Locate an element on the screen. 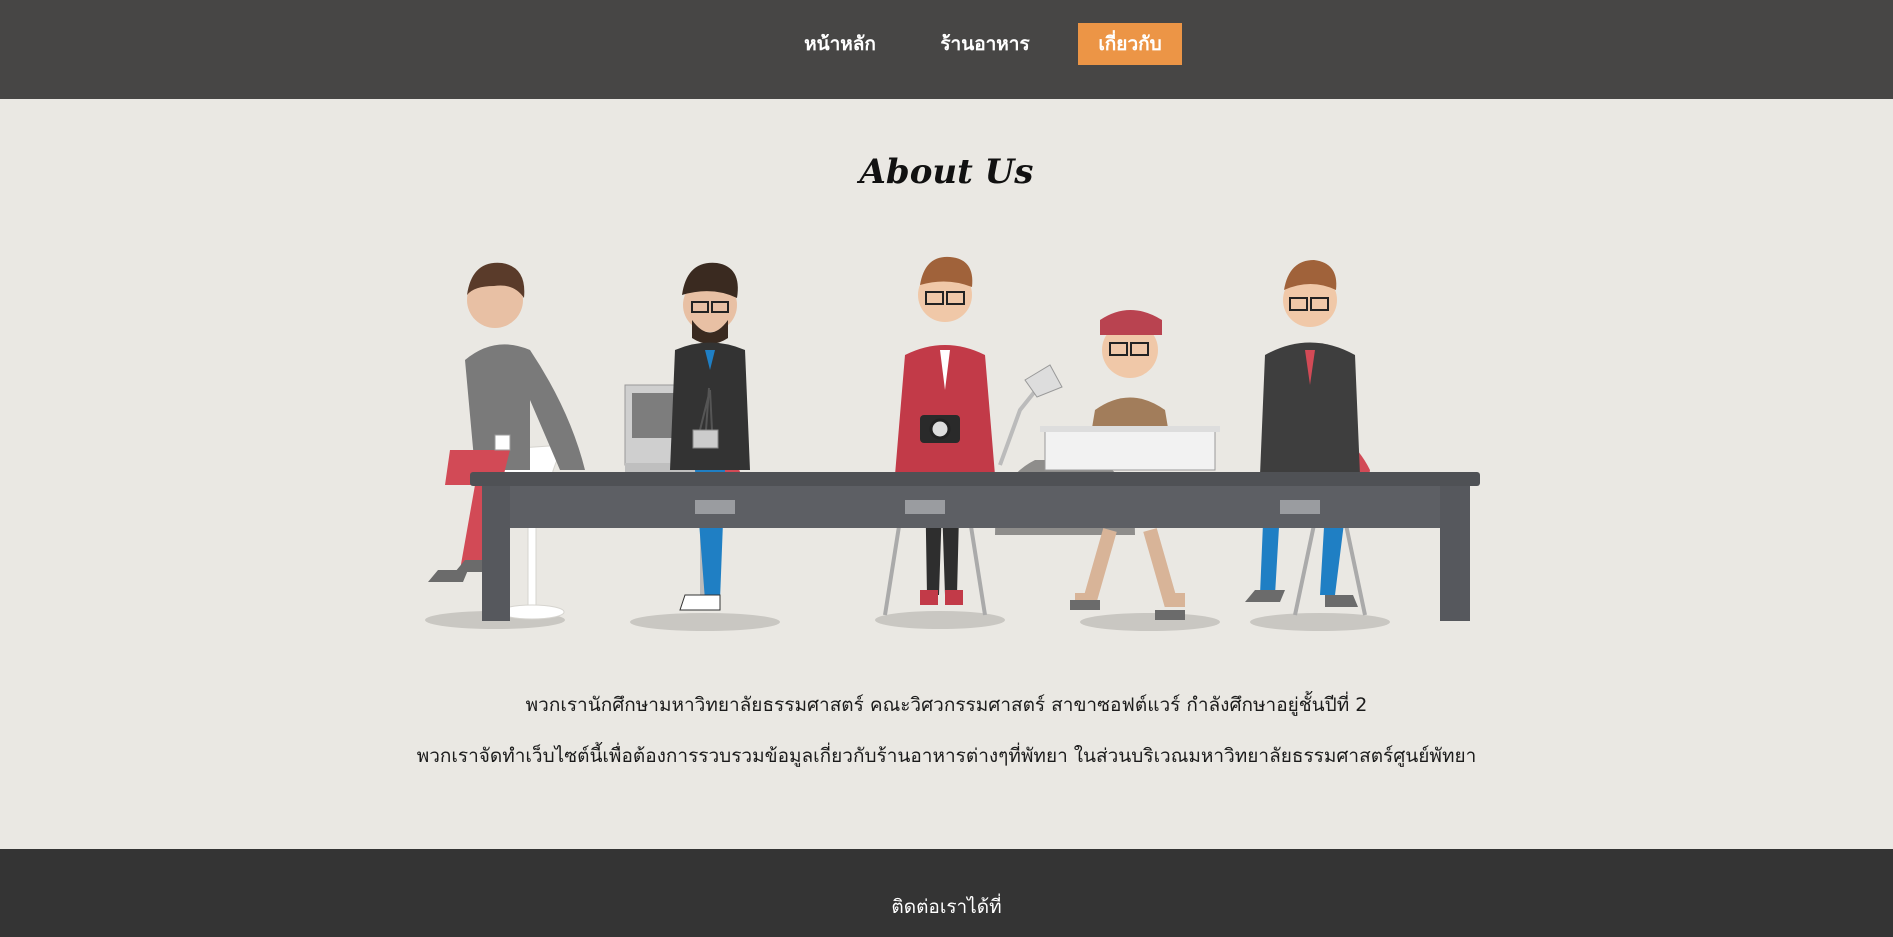 The image size is (1893, 937). footer: ติดต่อเราได้ที่ is located at coordinates (946, 893).